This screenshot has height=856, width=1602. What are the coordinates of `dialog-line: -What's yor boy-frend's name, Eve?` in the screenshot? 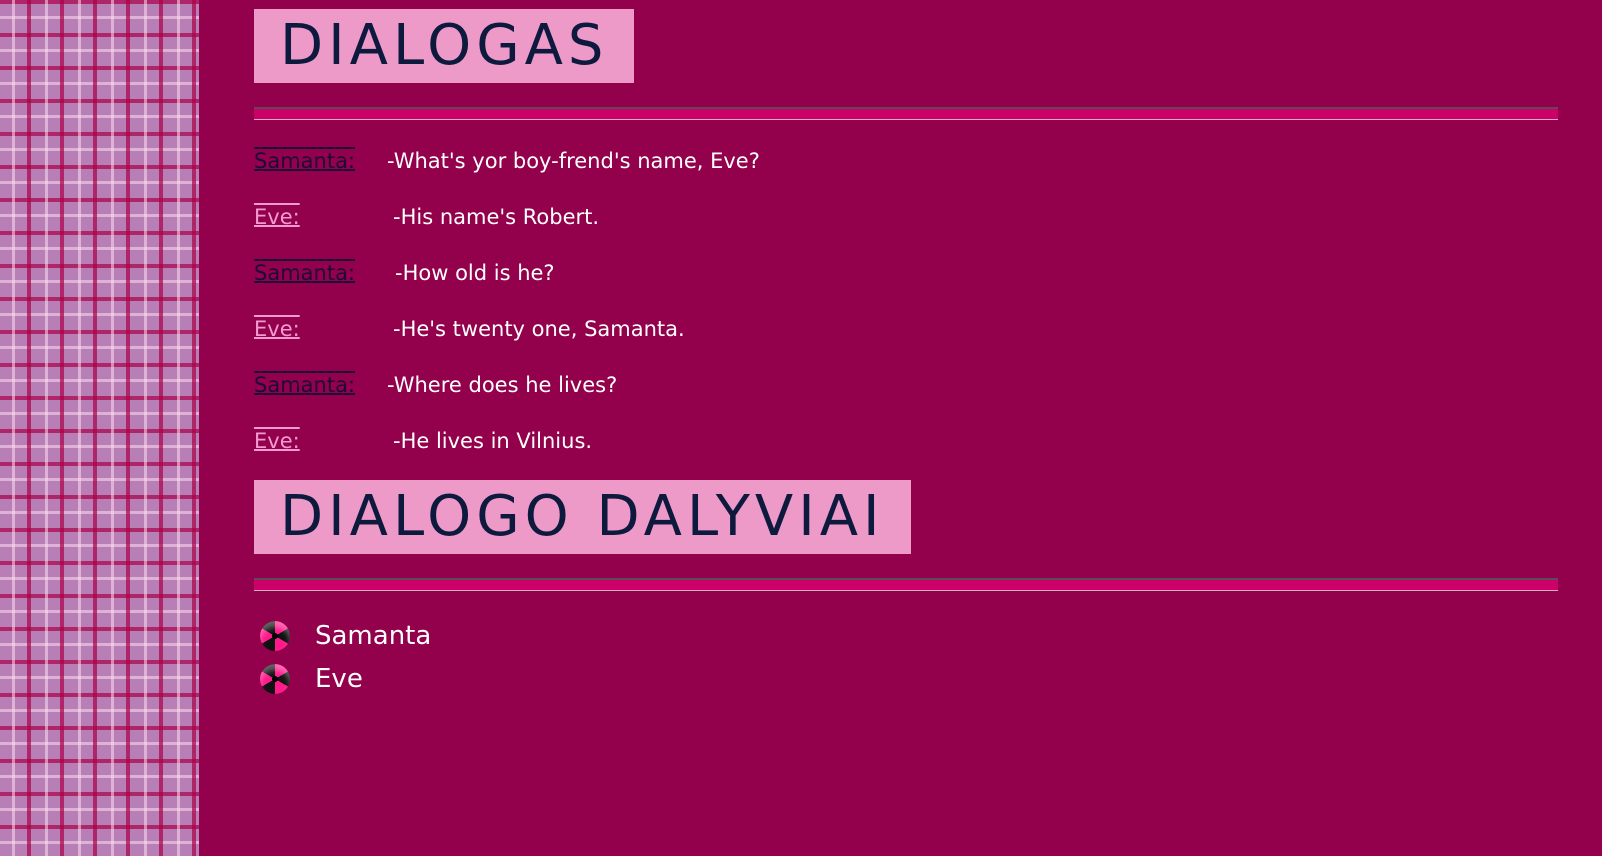 It's located at (573, 161).